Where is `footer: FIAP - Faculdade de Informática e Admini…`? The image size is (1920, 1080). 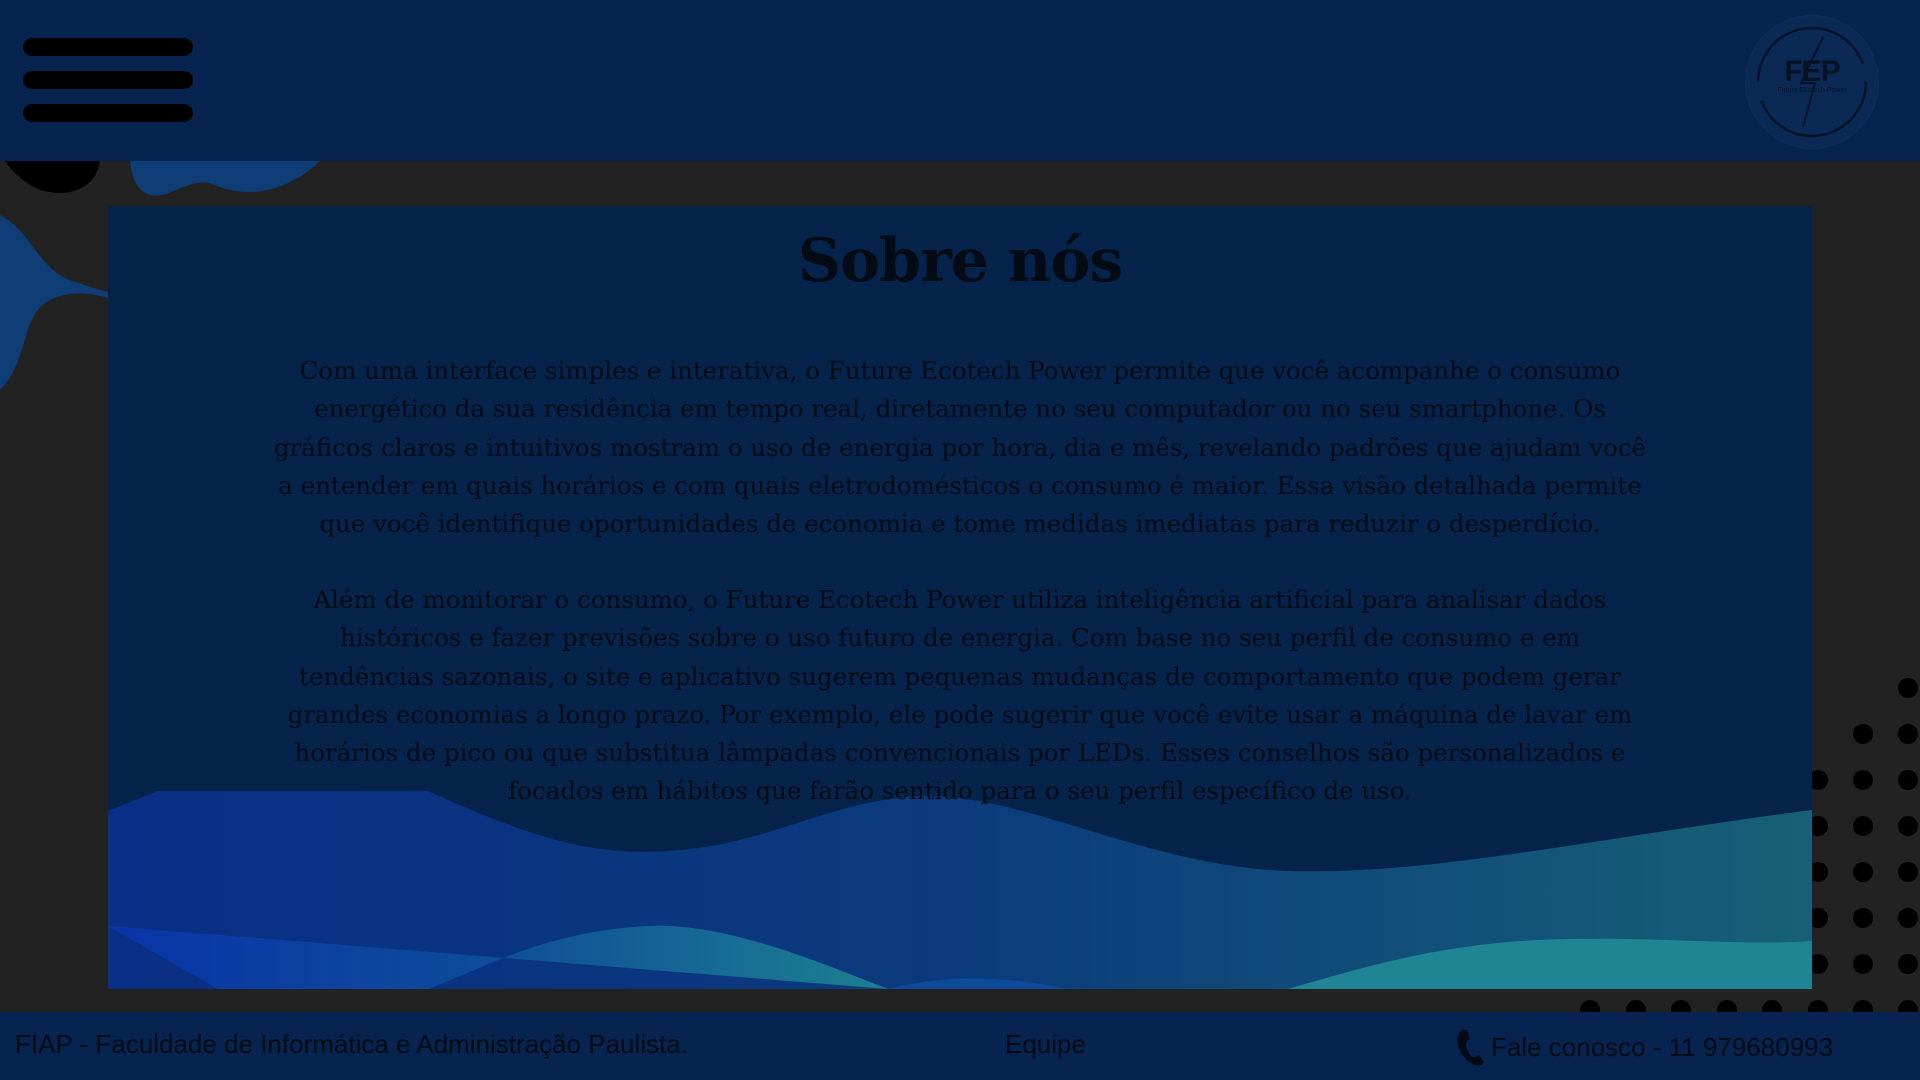 footer: FIAP - Faculdade de Informática e Admini… is located at coordinates (960, 1046).